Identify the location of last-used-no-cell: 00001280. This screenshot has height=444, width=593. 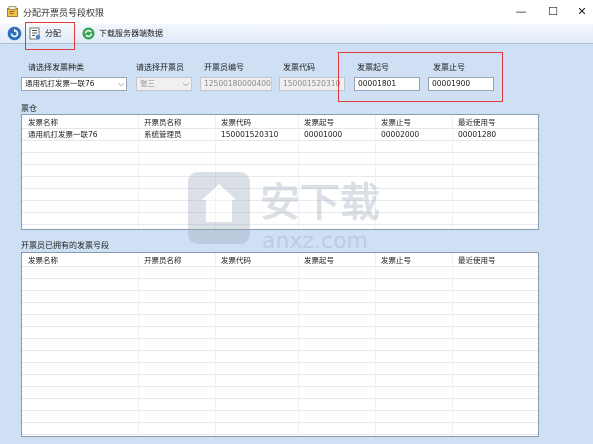
(477, 134).